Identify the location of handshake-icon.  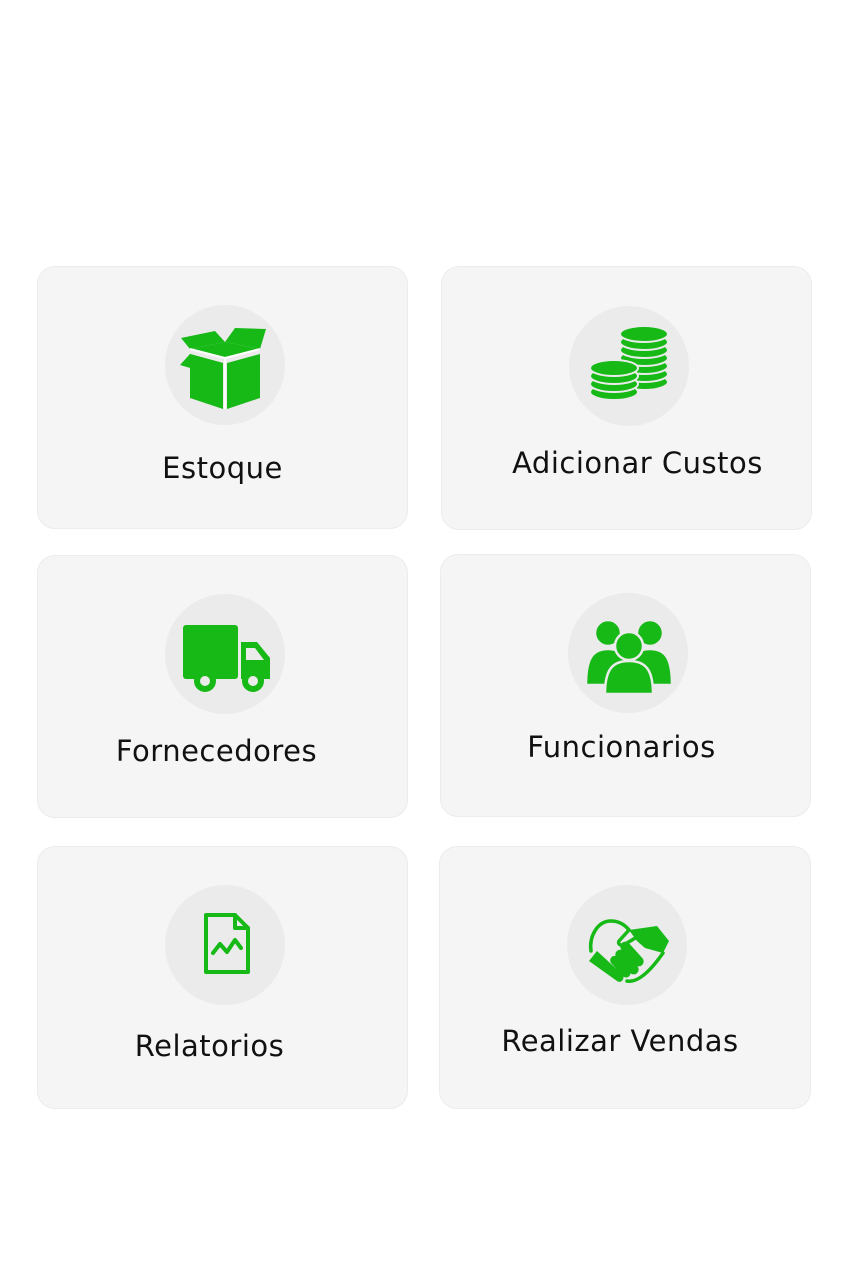
(628, 951).